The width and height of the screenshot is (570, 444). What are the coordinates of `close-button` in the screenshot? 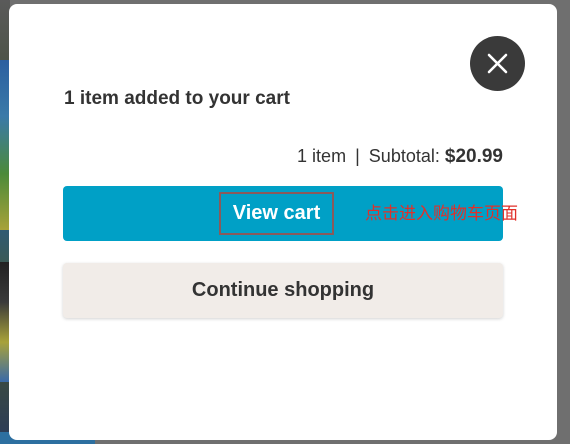 It's located at (497, 63).